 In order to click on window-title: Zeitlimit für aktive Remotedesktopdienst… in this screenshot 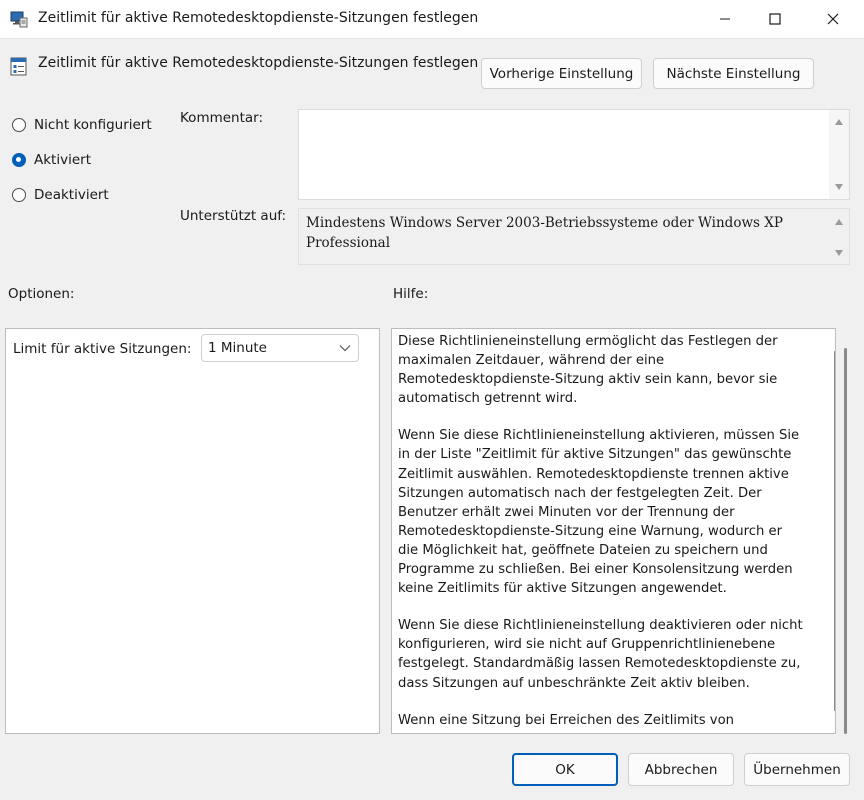, I will do `click(258, 18)`.